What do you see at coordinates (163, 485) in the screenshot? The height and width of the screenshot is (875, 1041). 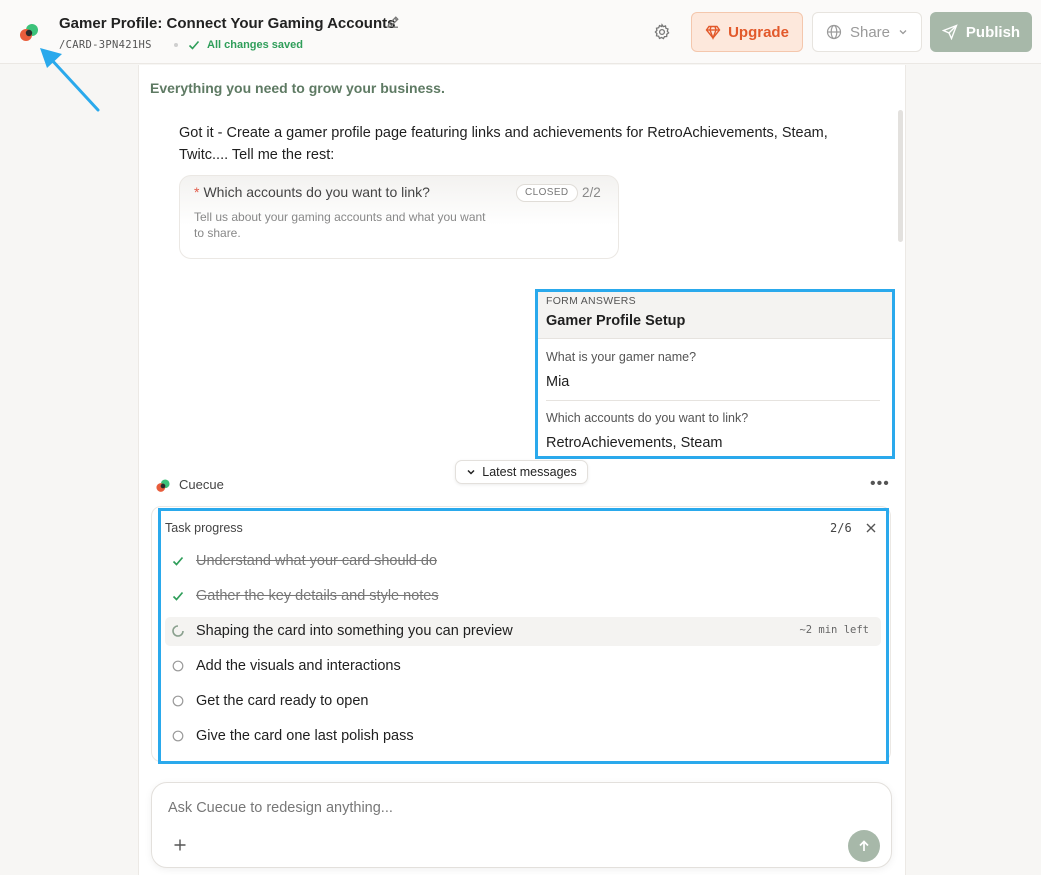 I see `agent-avatar-icon` at bounding box center [163, 485].